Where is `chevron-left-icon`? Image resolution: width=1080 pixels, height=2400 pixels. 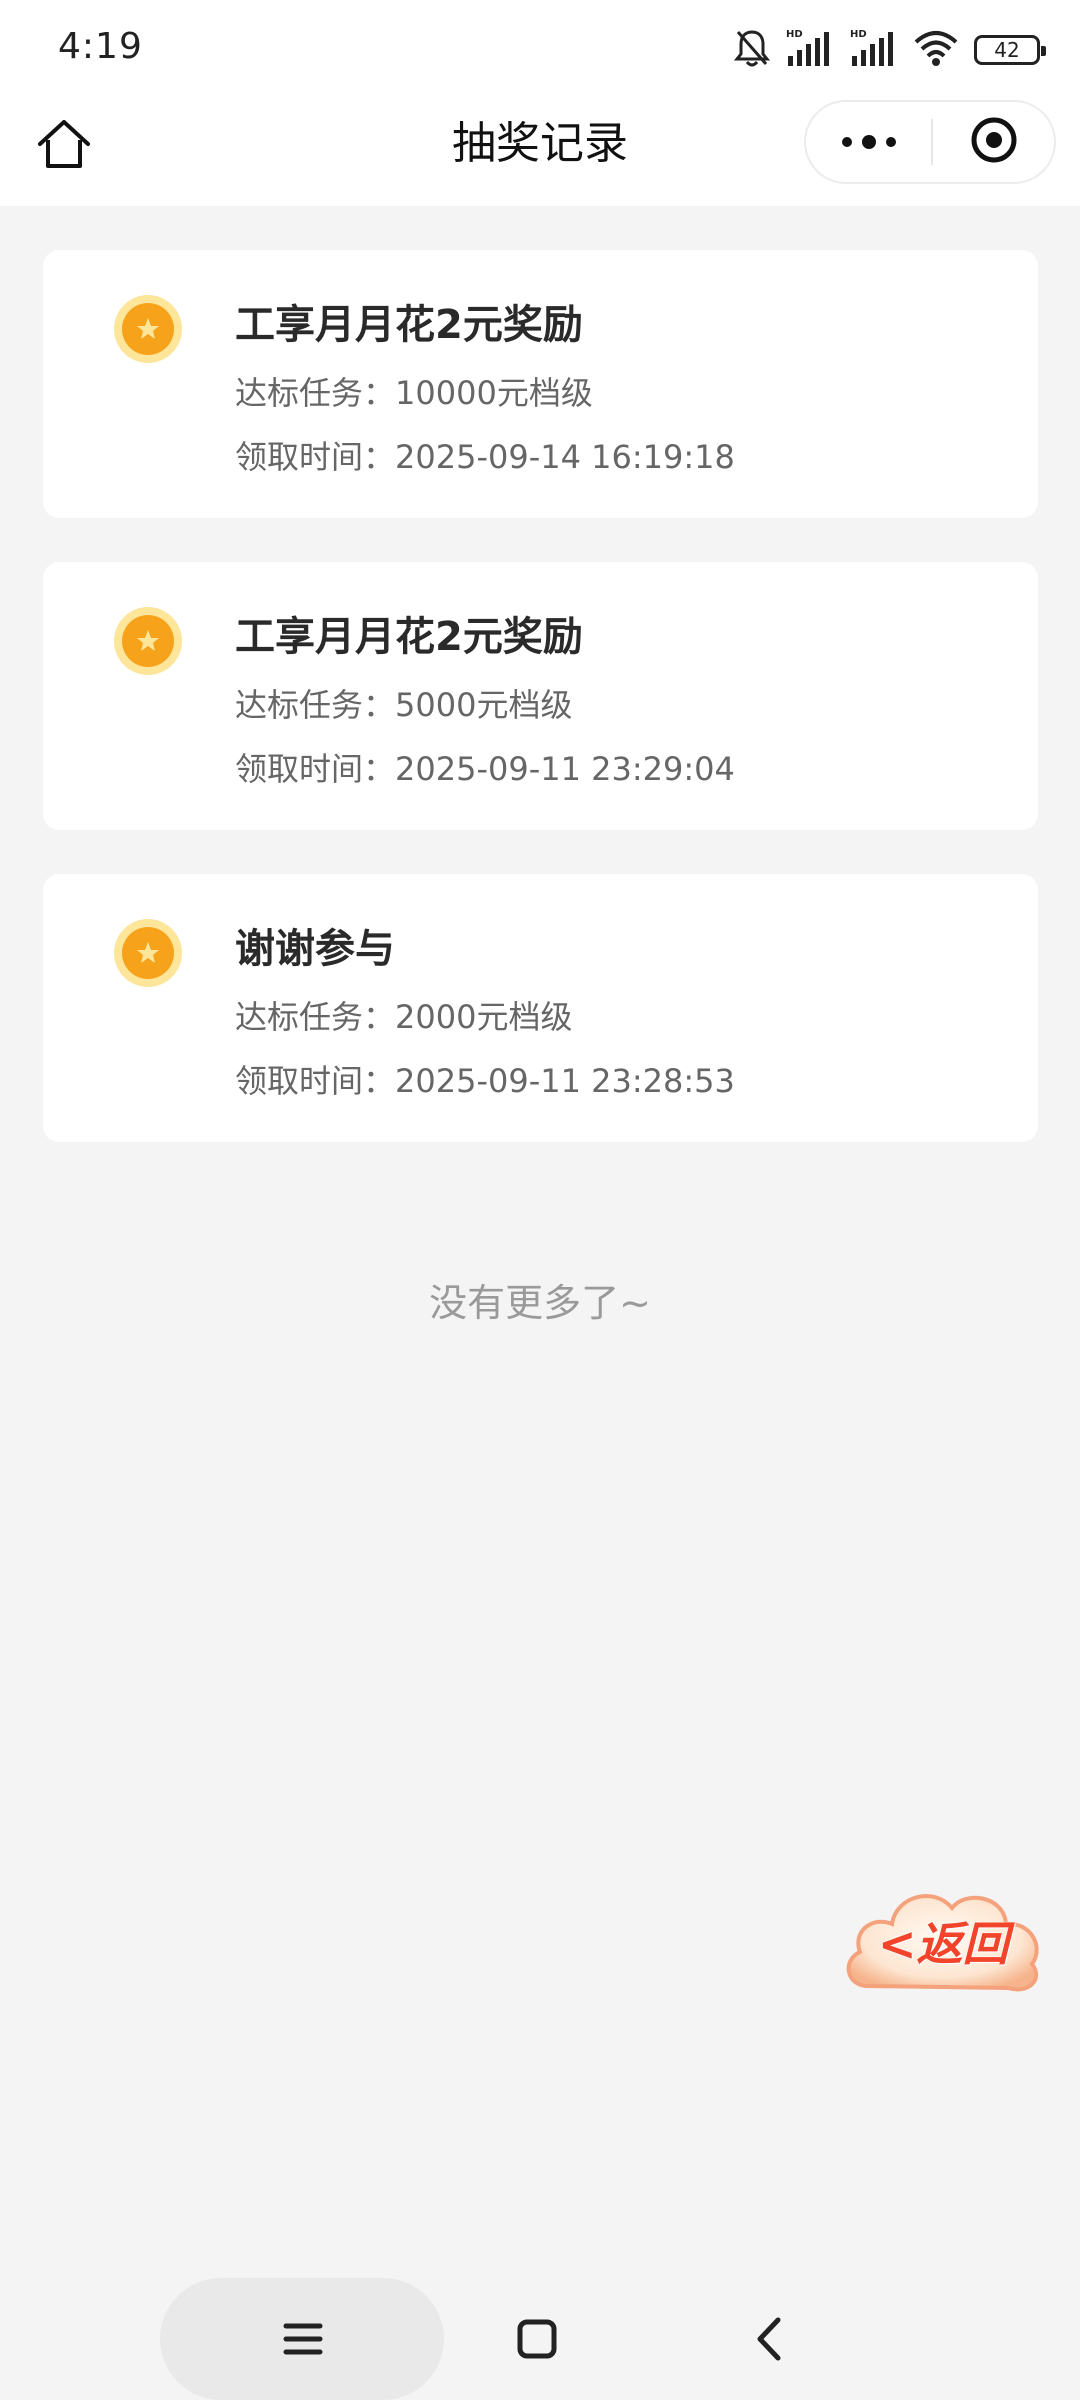
chevron-left-icon is located at coordinates (771, 2342).